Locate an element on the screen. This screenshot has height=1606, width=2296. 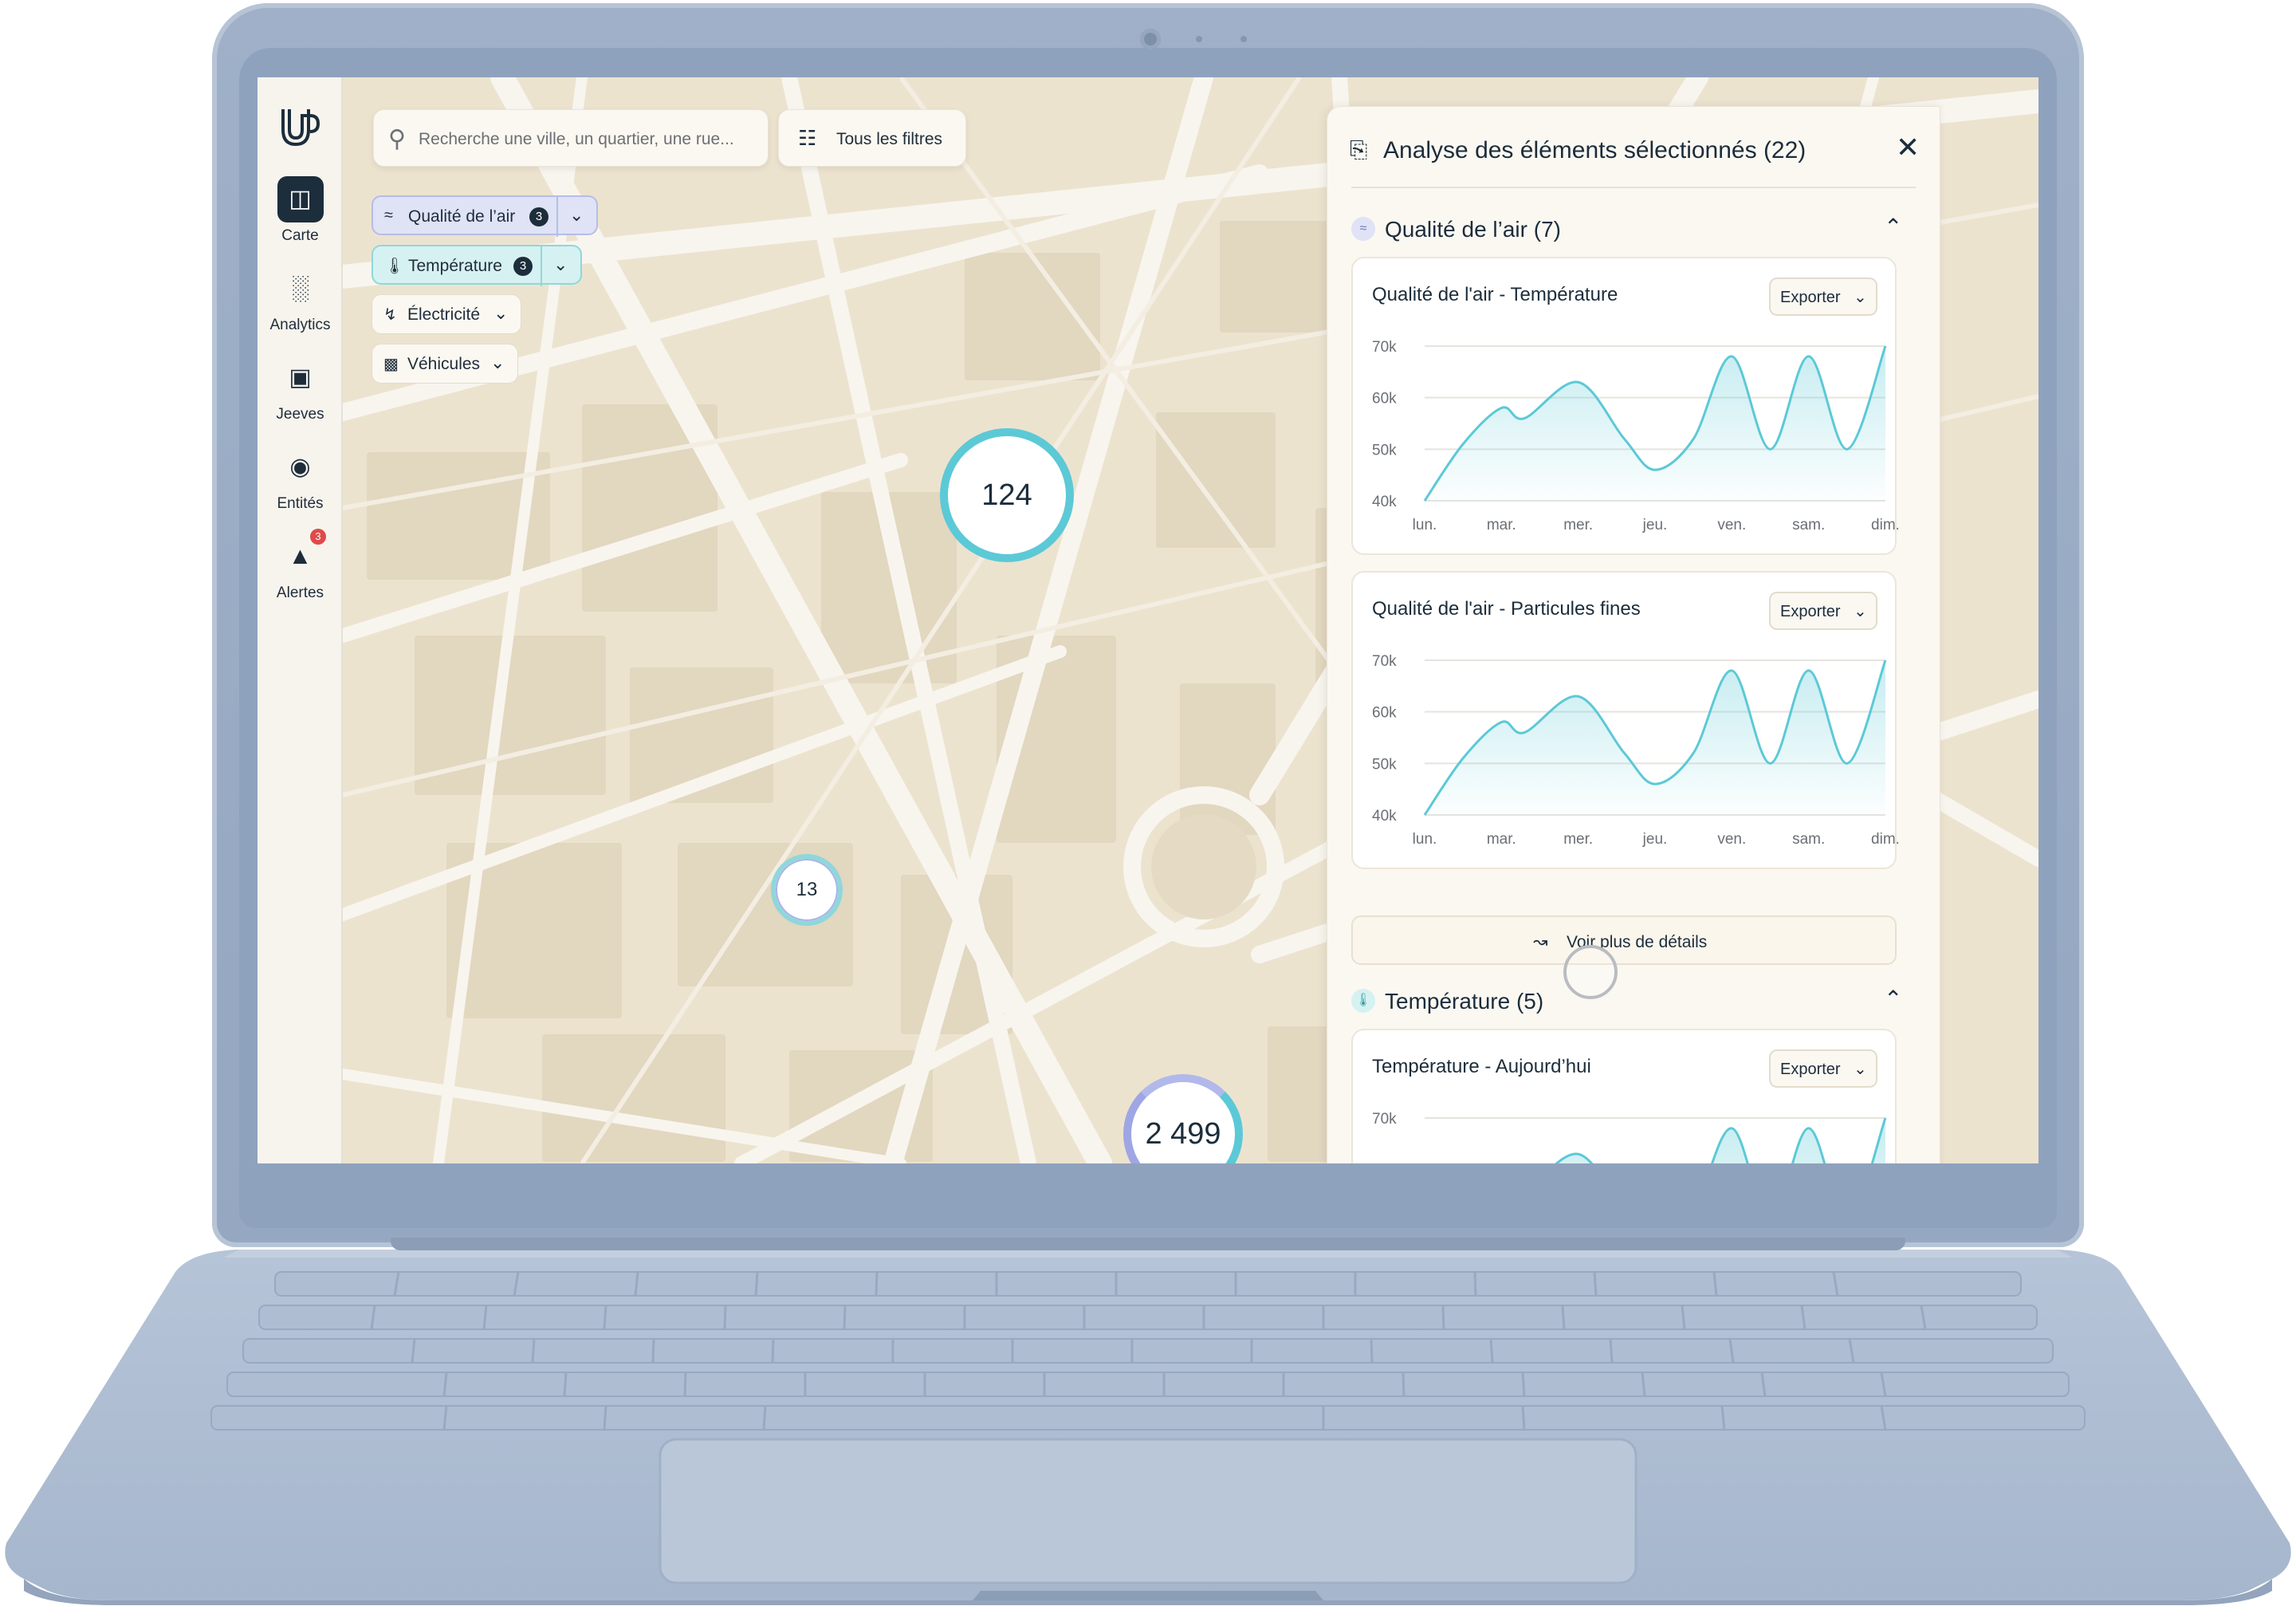
filter-chip-air-quality: ≈ Qualité de l’air 3 ⌄ is located at coordinates (485, 216).